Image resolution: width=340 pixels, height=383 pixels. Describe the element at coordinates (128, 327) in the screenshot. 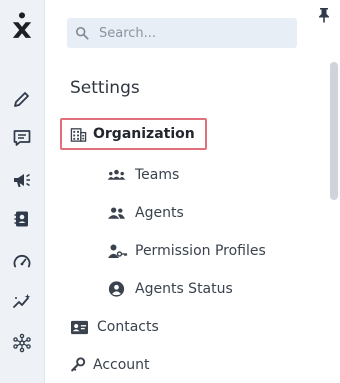

I see `nav-item-label: Contacts` at that location.